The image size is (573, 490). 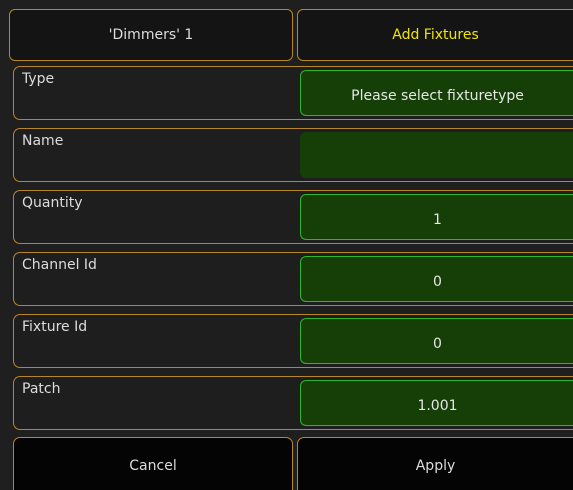 I want to click on dialog-title-add-fixtures: Add Fixtures, so click(x=435, y=35).